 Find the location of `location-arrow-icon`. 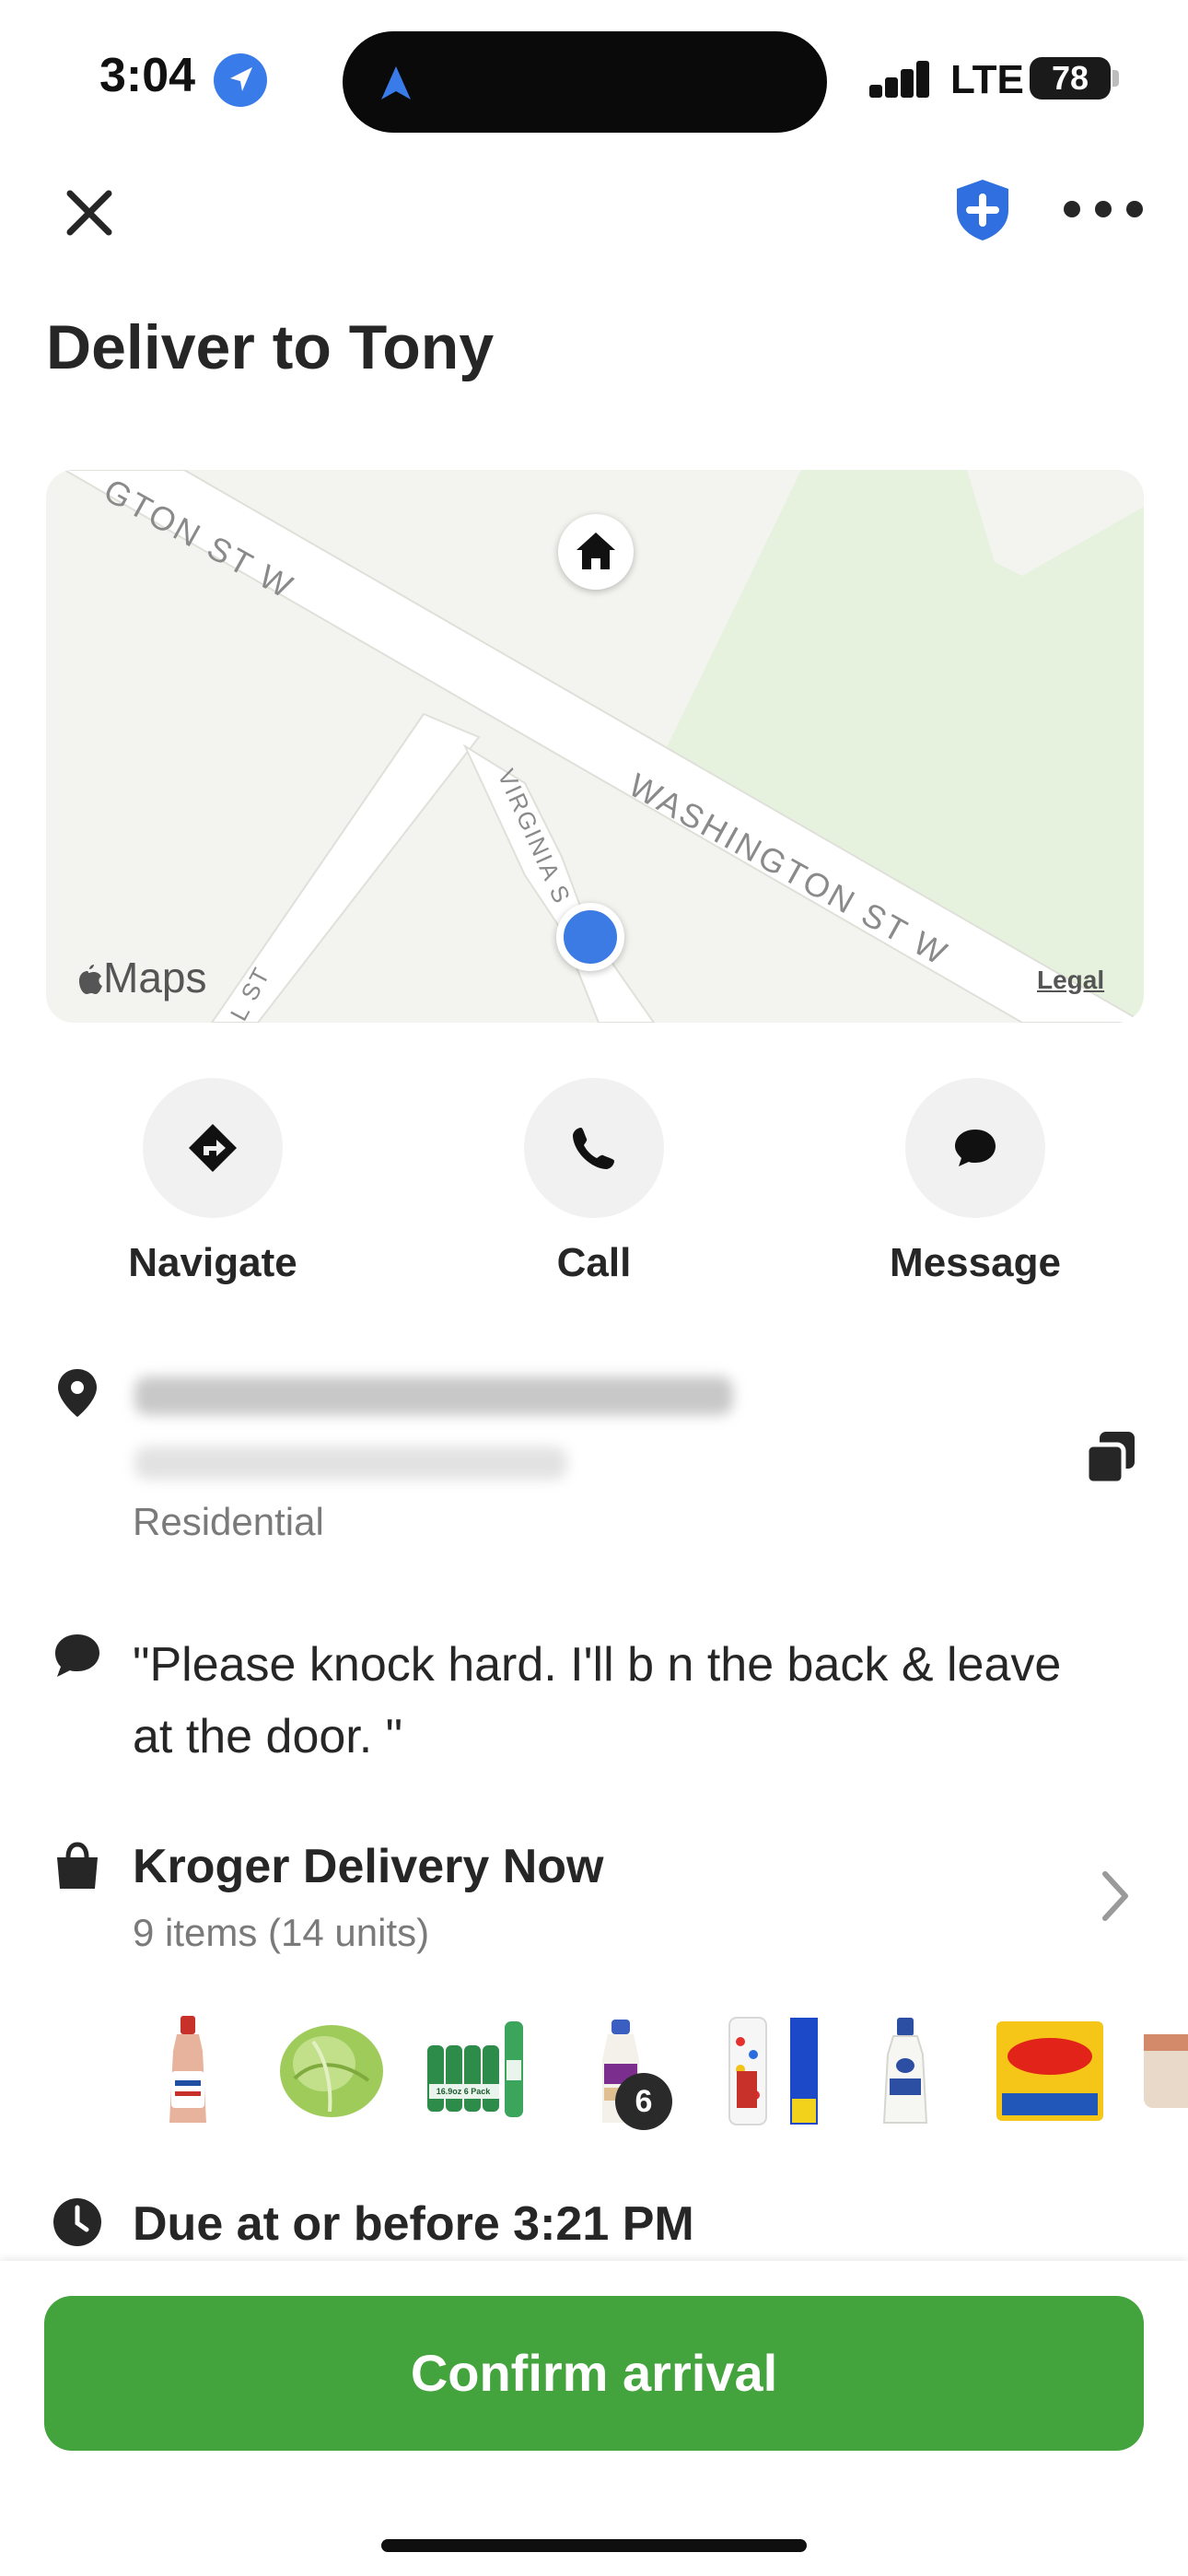

location-arrow-icon is located at coordinates (240, 80).